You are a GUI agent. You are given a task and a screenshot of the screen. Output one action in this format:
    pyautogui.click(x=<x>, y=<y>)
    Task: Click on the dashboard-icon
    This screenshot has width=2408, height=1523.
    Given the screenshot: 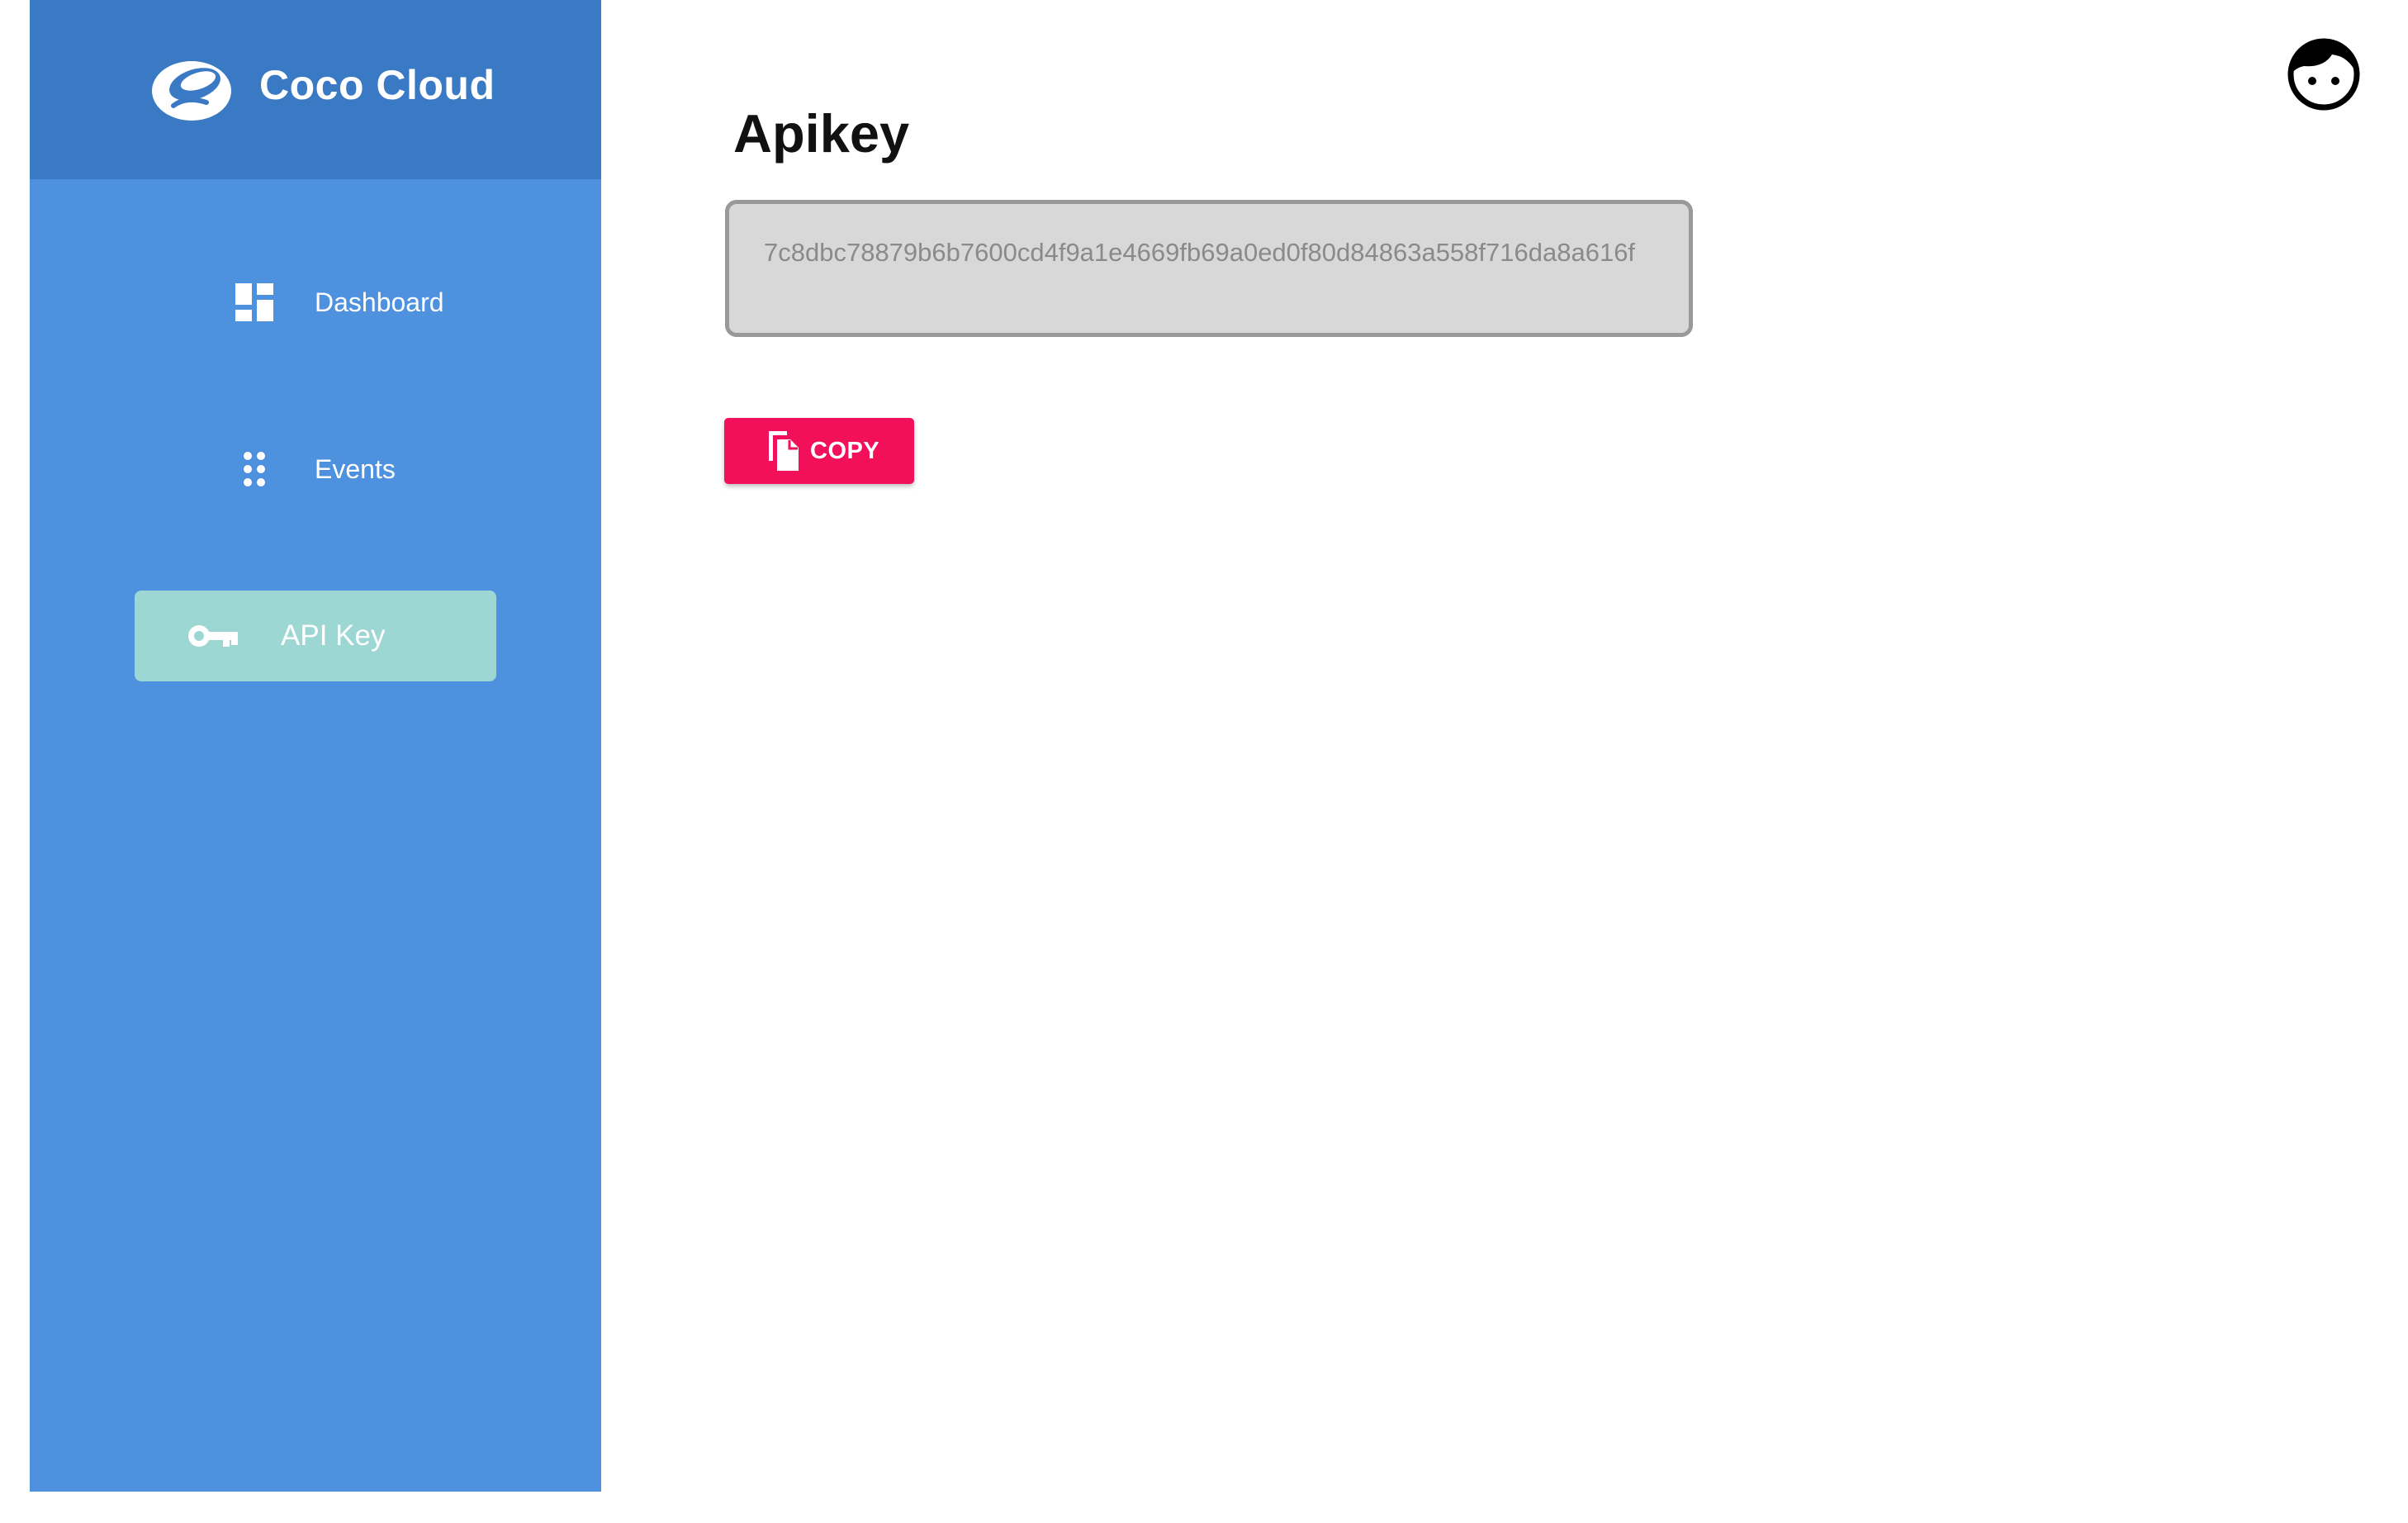 What is the action you would take?
    pyautogui.click(x=254, y=302)
    